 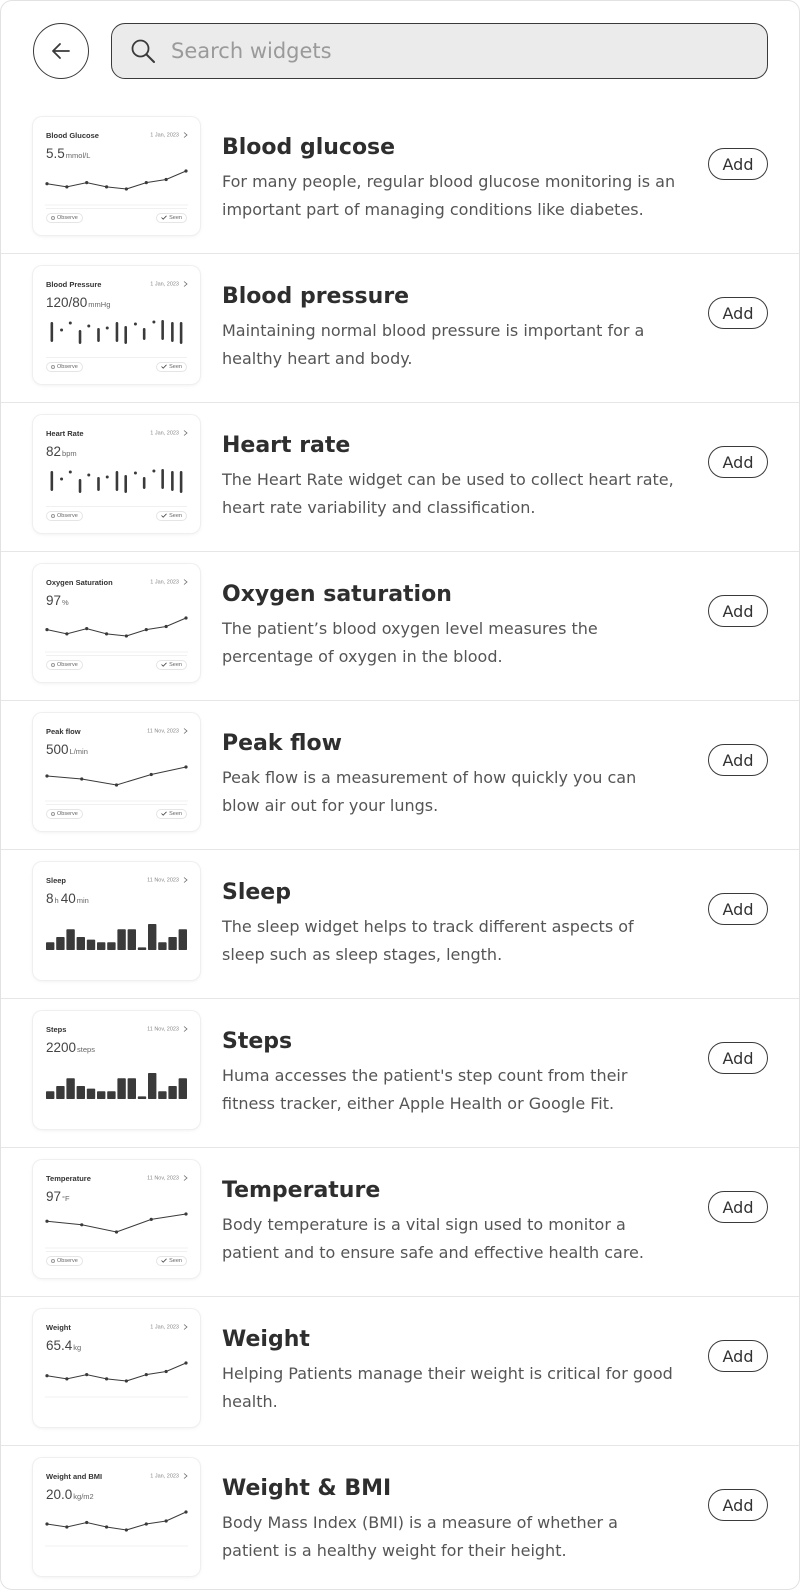 I want to click on widget-title: Blood glucose, so click(x=309, y=147).